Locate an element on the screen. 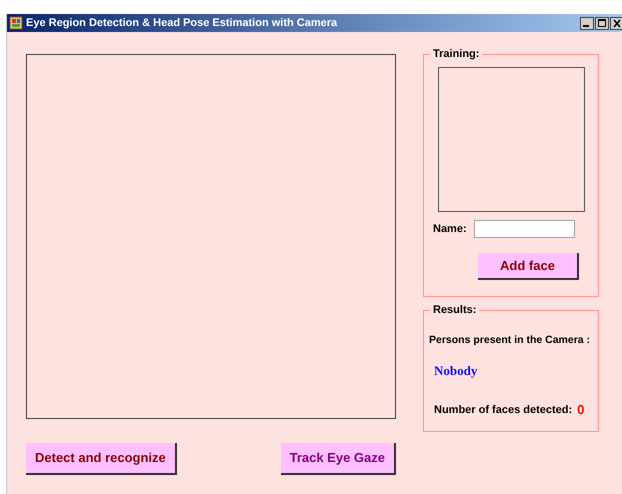 The width and height of the screenshot is (622, 494). minimize-icon is located at coordinates (587, 23).